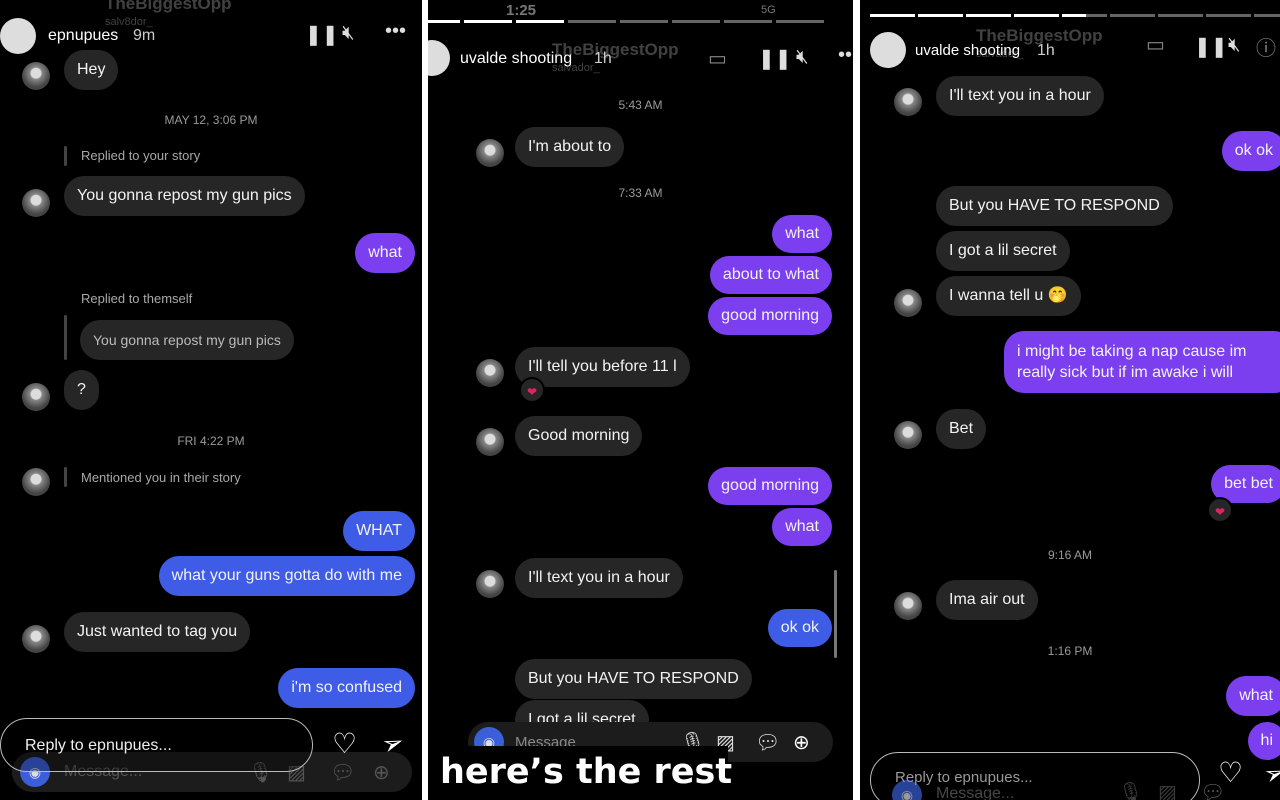 This screenshot has width=1280, height=800. What do you see at coordinates (1070, 651) in the screenshot?
I see `timestamp: 1:16 PM` at bounding box center [1070, 651].